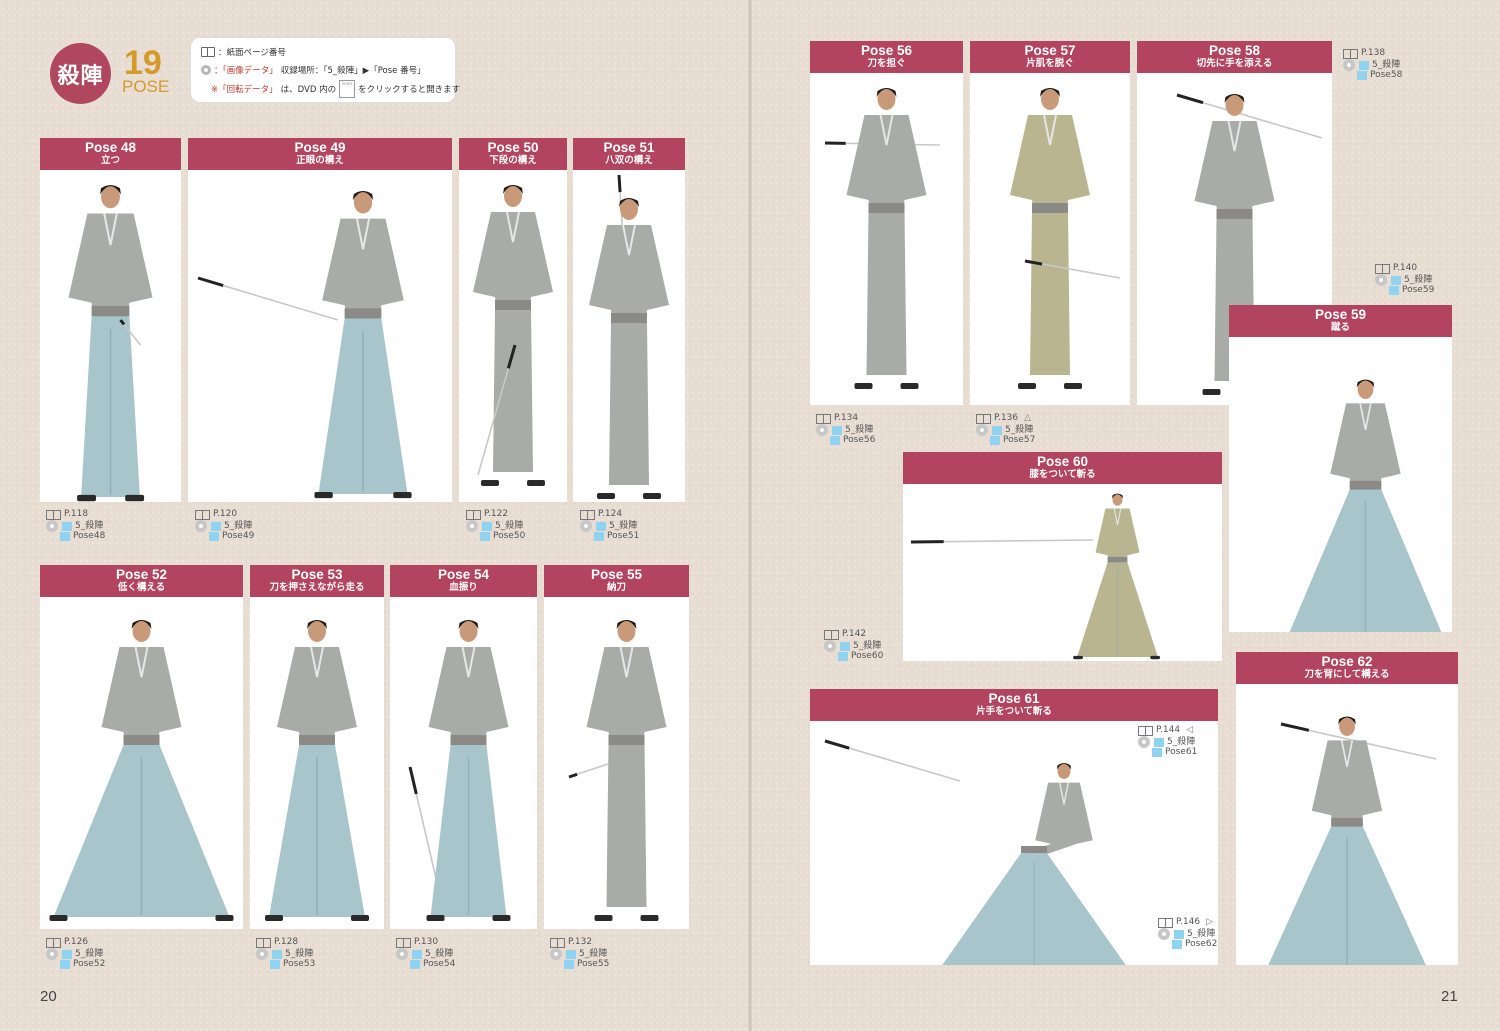  Describe the element at coordinates (91, 526) in the screenshot. I see `pose-reference-48: P.118 5_殺陣 Pose48` at that location.